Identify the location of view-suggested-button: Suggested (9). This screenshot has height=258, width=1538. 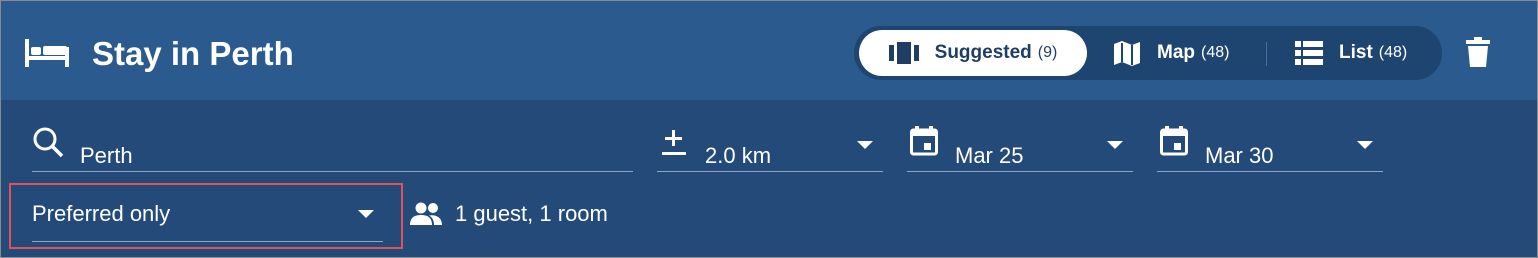
(973, 53).